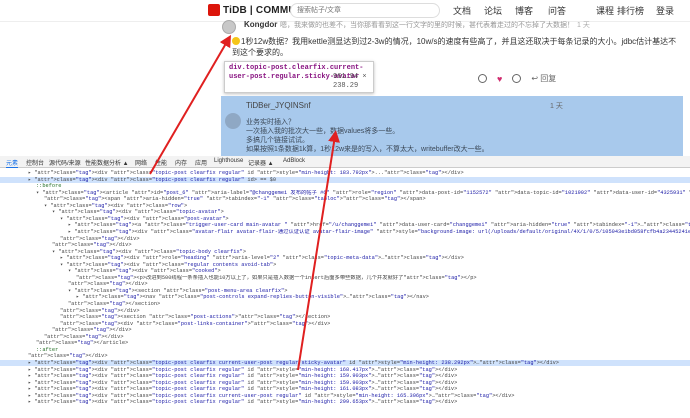 The height and width of the screenshot is (418, 690). Describe the element at coordinates (535, 78) in the screenshot. I see `reply-icon: ↩` at that location.